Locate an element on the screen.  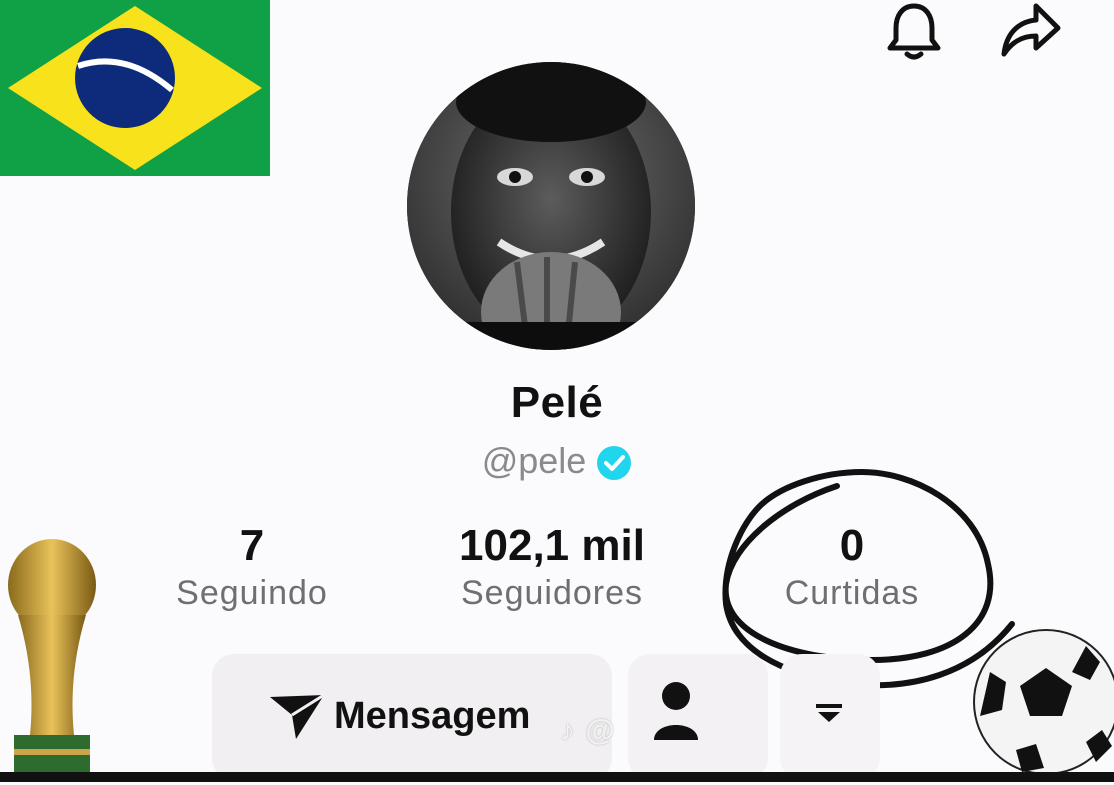
dropdown-icon is located at coordinates (829, 713).